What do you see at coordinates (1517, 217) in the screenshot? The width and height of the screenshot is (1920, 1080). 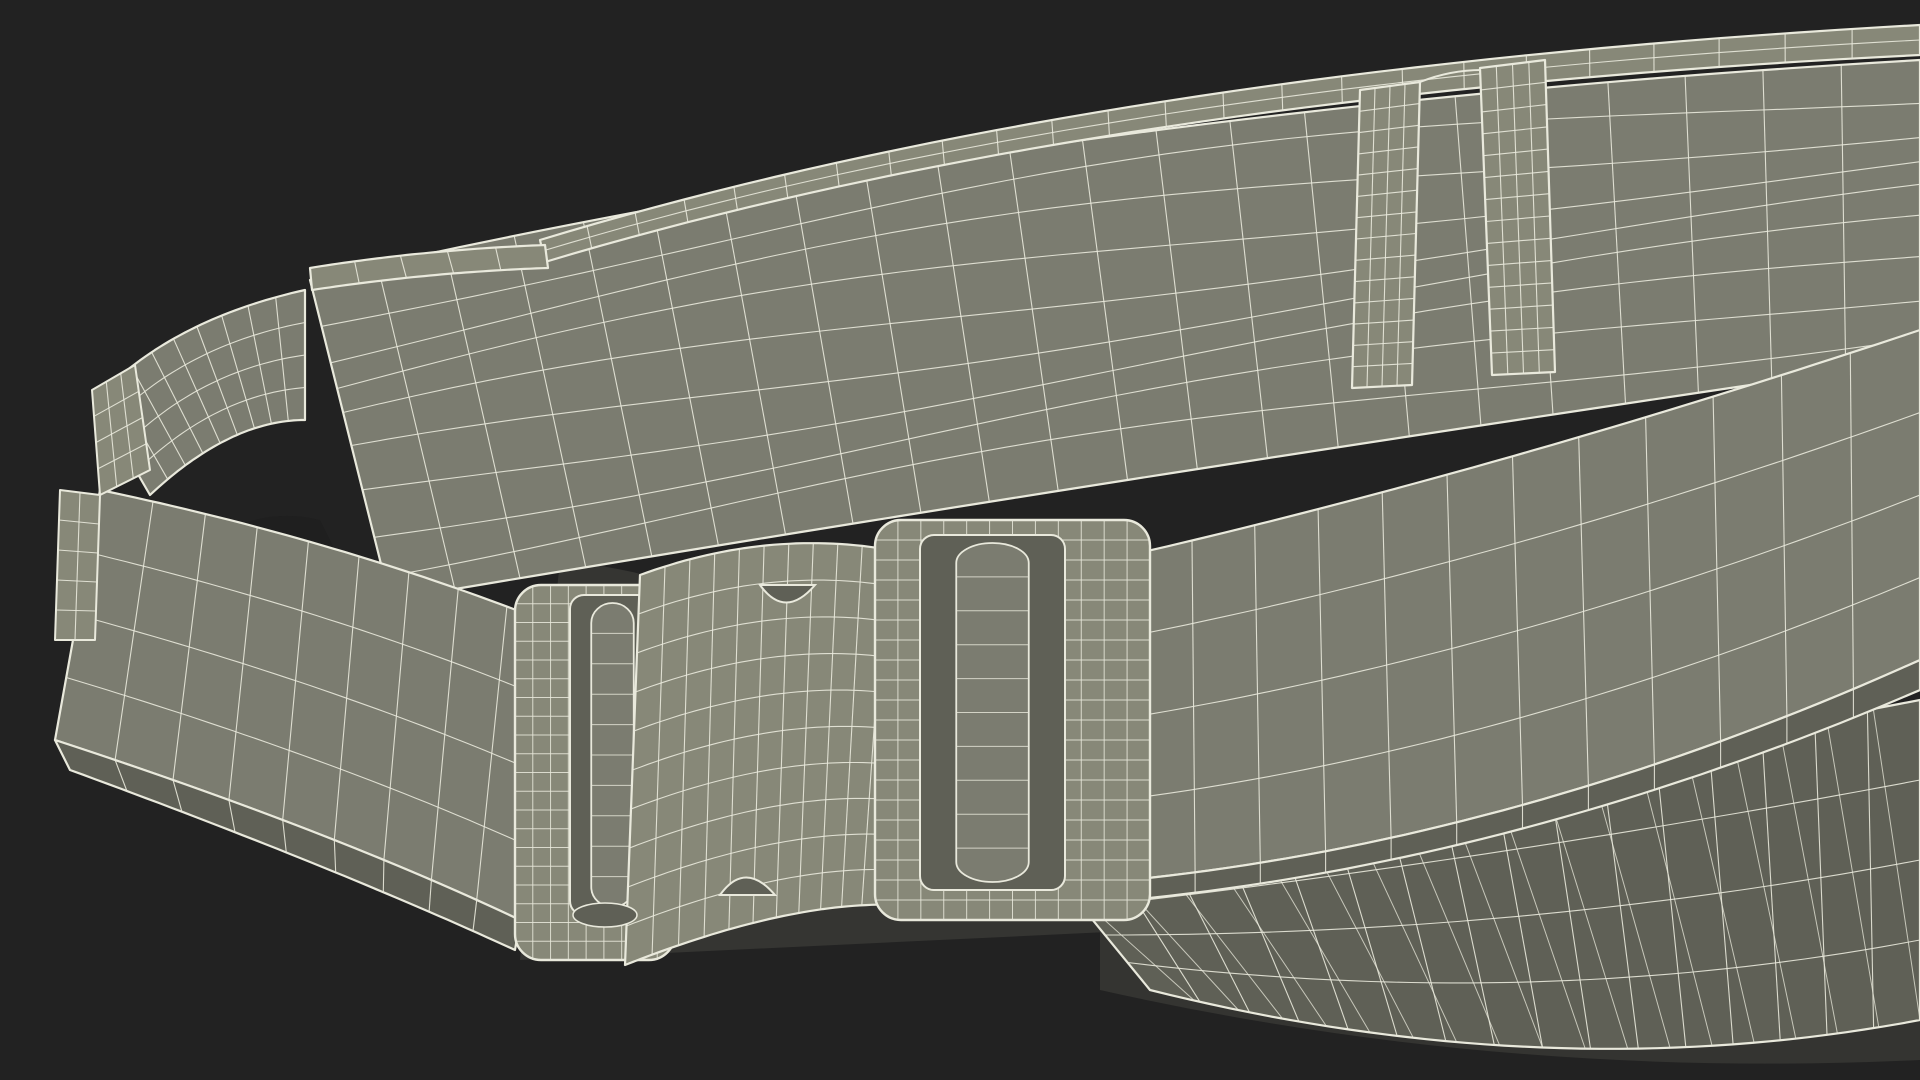 I see `strap-loop-b` at bounding box center [1517, 217].